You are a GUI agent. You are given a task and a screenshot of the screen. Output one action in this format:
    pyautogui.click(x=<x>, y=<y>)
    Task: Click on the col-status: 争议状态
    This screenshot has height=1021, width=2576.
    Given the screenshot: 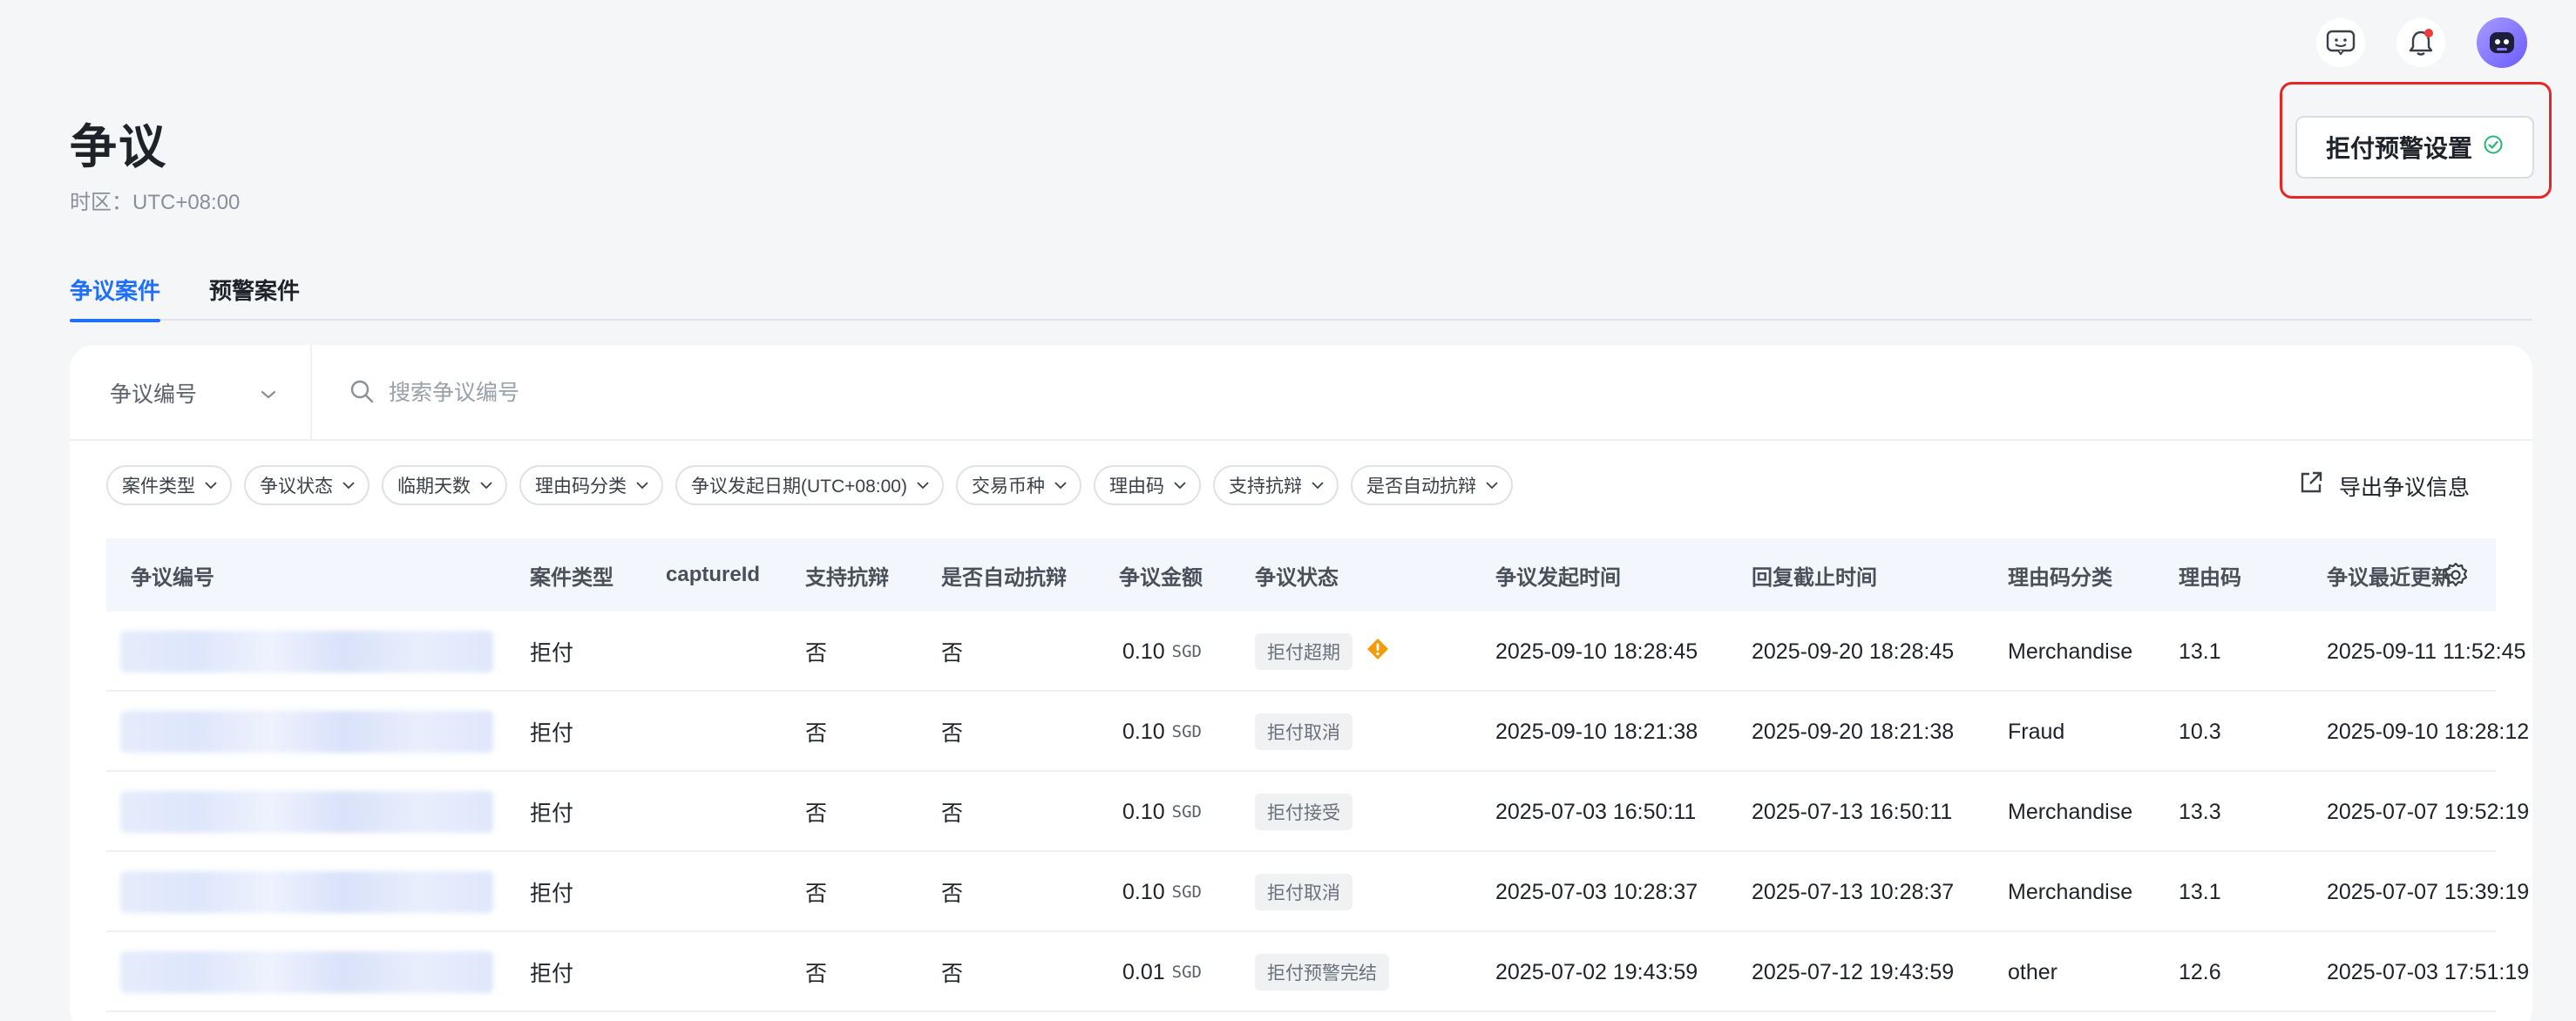 What is the action you would take?
    pyautogui.click(x=1297, y=576)
    